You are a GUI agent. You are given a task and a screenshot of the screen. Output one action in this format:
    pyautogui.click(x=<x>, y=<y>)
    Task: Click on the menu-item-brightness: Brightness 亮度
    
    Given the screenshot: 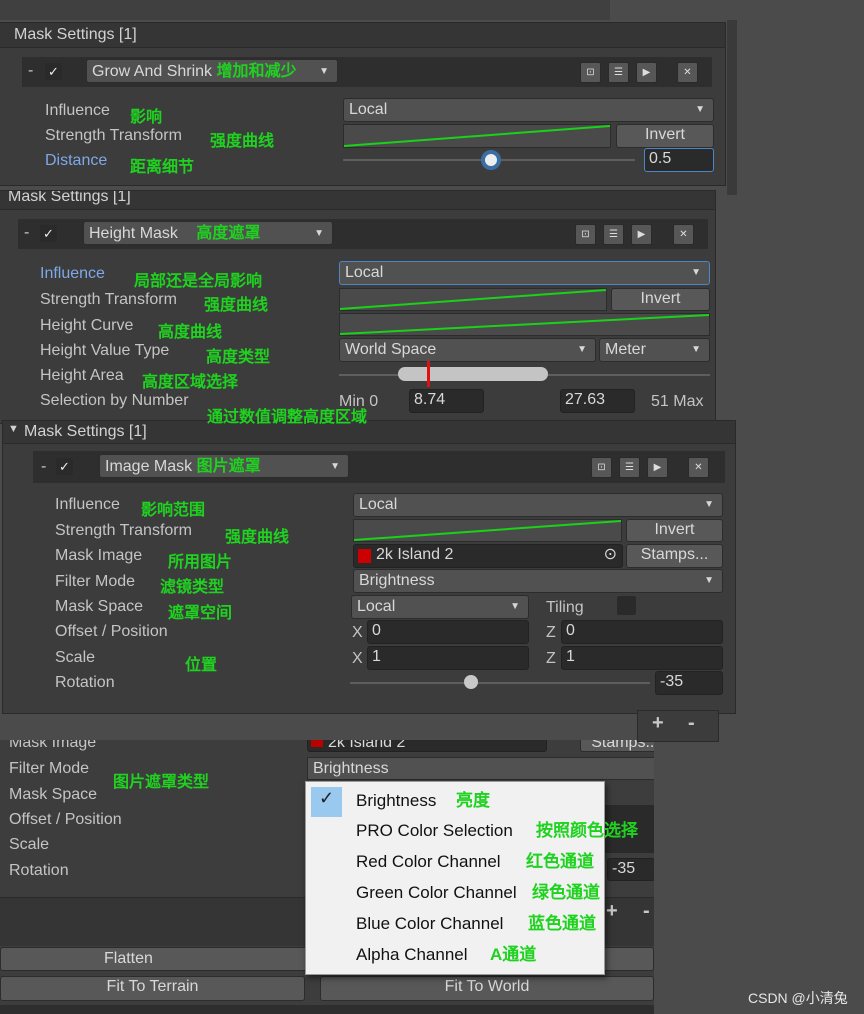 What is the action you would take?
    pyautogui.click(x=455, y=800)
    